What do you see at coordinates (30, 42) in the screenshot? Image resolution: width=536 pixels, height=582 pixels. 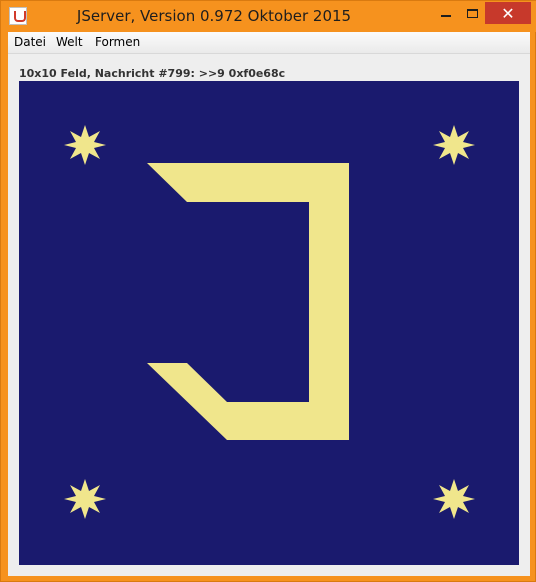 I see `menu-datei: Datei` at bounding box center [30, 42].